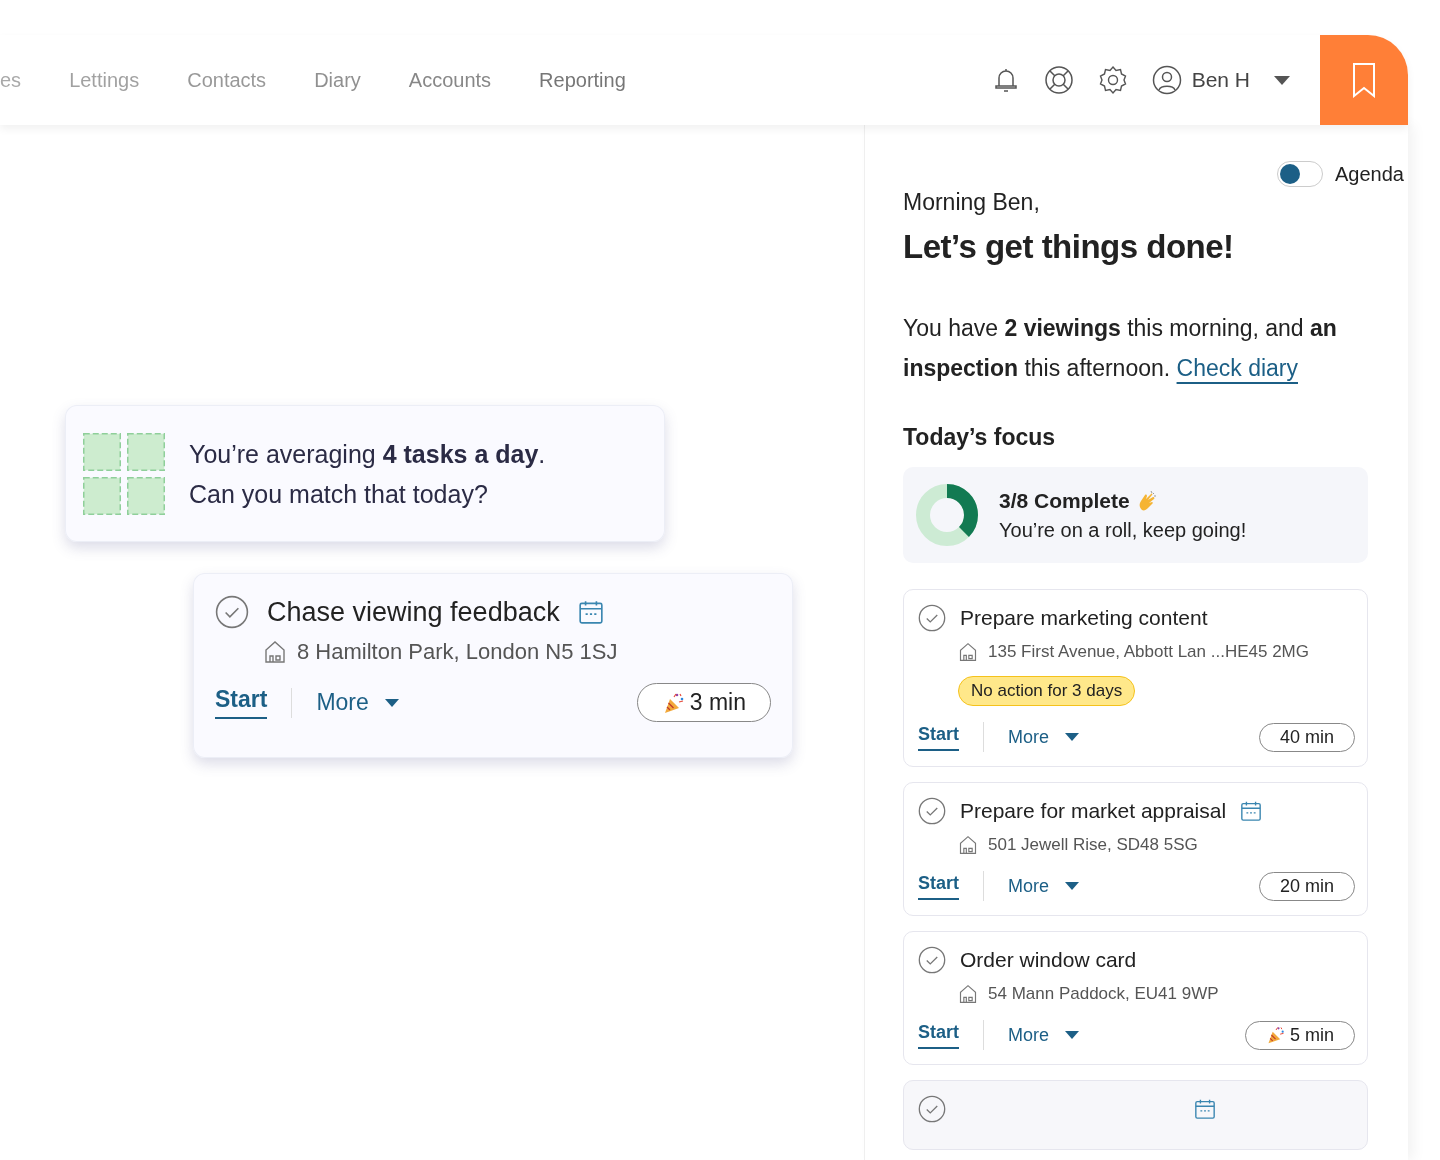 The height and width of the screenshot is (1160, 1440). I want to click on task-address: 135 First Avenue, Abbott Lan ...HE45 2MG, so click(1148, 652).